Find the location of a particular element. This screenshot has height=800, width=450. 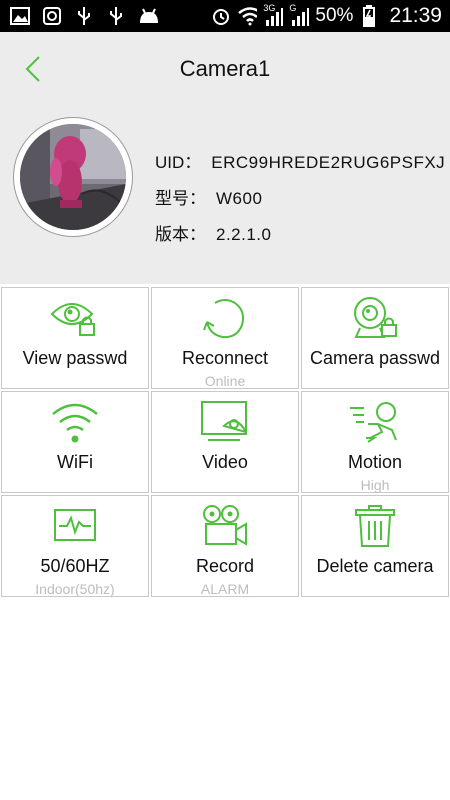

delete-camera-label: Delete camera is located at coordinates (375, 566).